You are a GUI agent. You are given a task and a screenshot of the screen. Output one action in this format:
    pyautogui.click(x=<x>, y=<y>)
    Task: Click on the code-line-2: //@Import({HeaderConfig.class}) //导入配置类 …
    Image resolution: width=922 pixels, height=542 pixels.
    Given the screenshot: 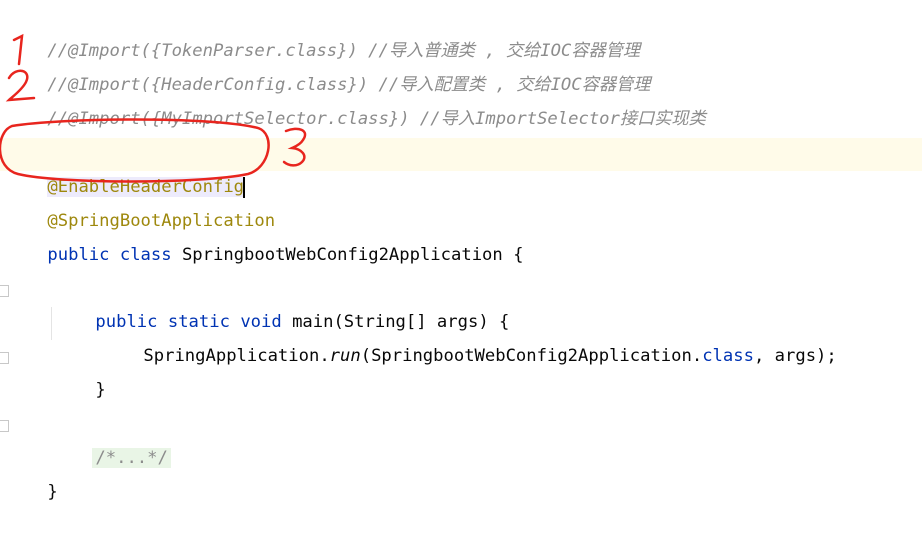 What is the action you would take?
    pyautogui.click(x=461, y=65)
    